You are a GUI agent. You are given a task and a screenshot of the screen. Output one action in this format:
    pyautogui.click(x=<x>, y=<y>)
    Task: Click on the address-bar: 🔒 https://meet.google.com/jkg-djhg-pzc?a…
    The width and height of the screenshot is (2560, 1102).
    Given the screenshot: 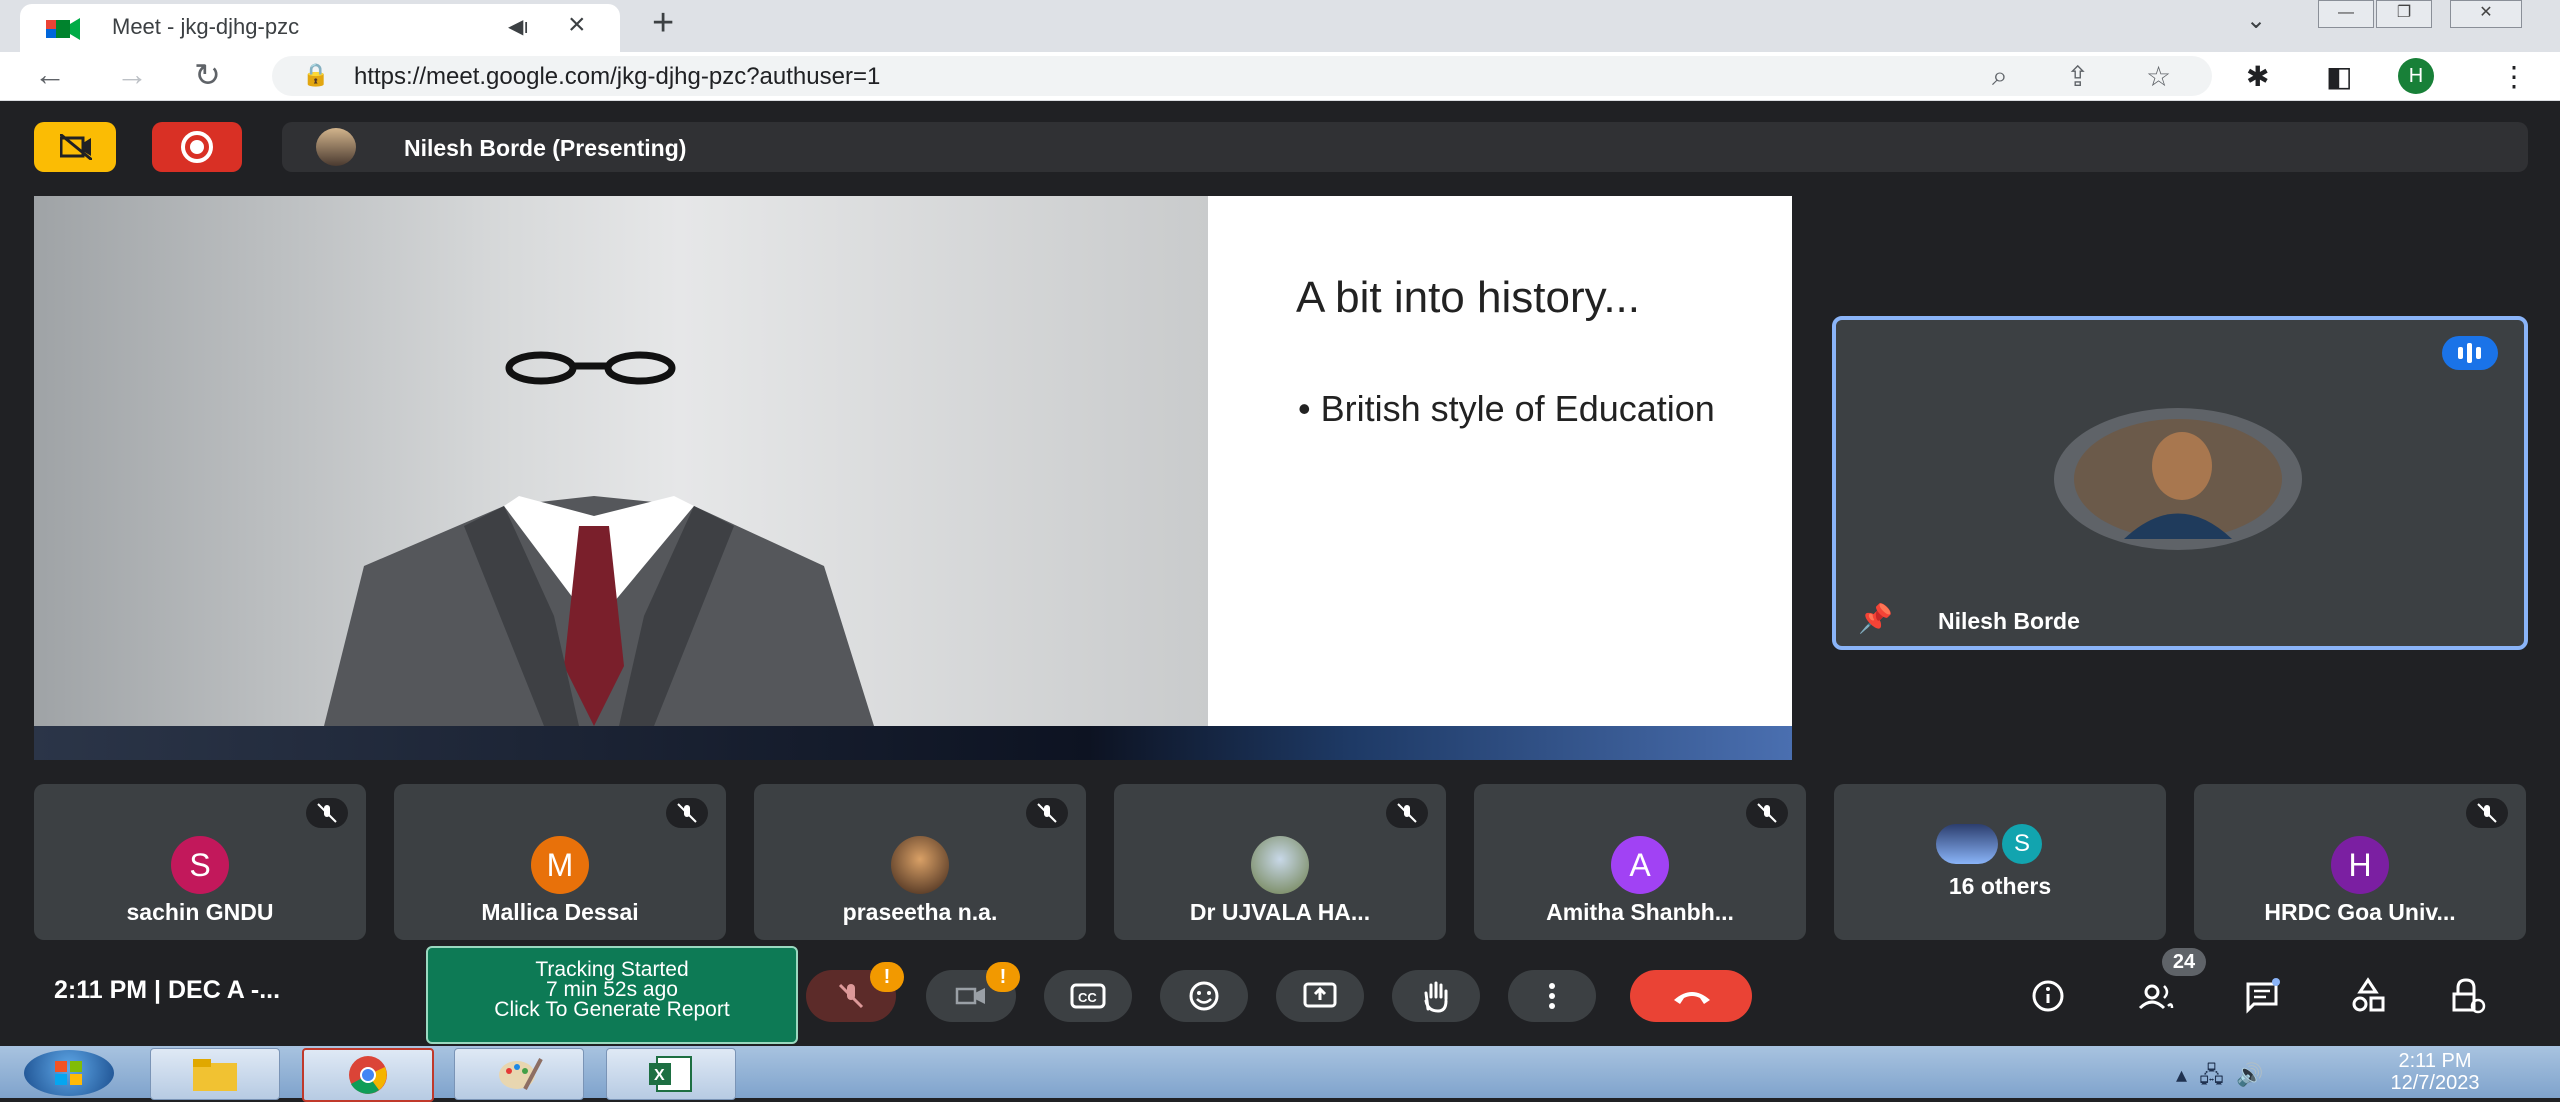 What is the action you would take?
    pyautogui.click(x=1242, y=76)
    